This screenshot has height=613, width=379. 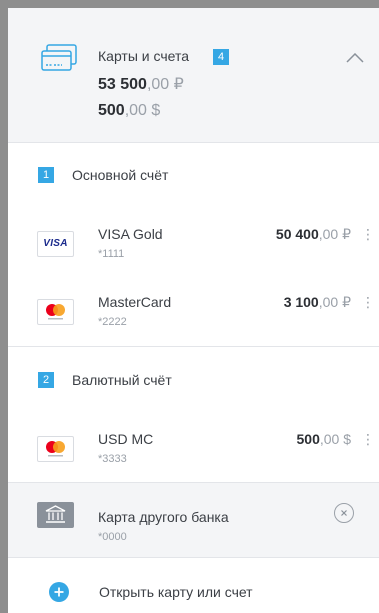 What do you see at coordinates (355, 58) in the screenshot?
I see `chevron-up-icon` at bounding box center [355, 58].